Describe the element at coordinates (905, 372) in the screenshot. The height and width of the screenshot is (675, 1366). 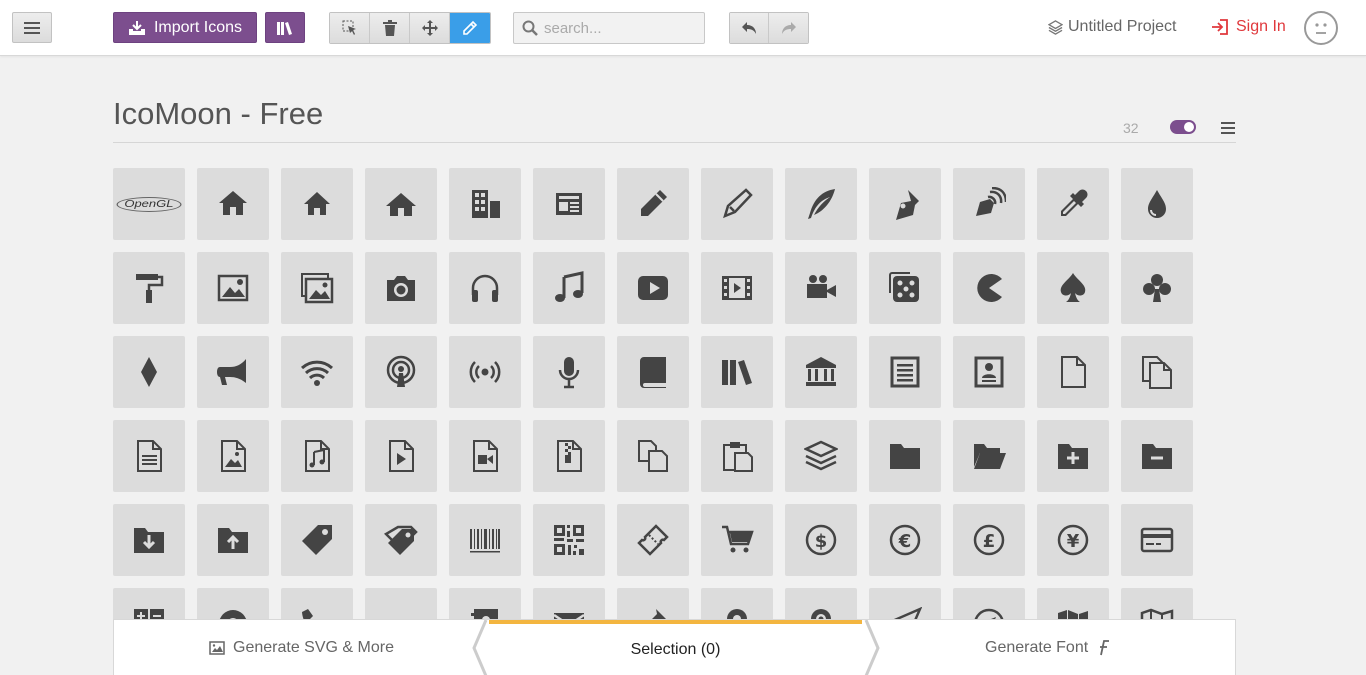
I see `icon-tile-file-text` at that location.